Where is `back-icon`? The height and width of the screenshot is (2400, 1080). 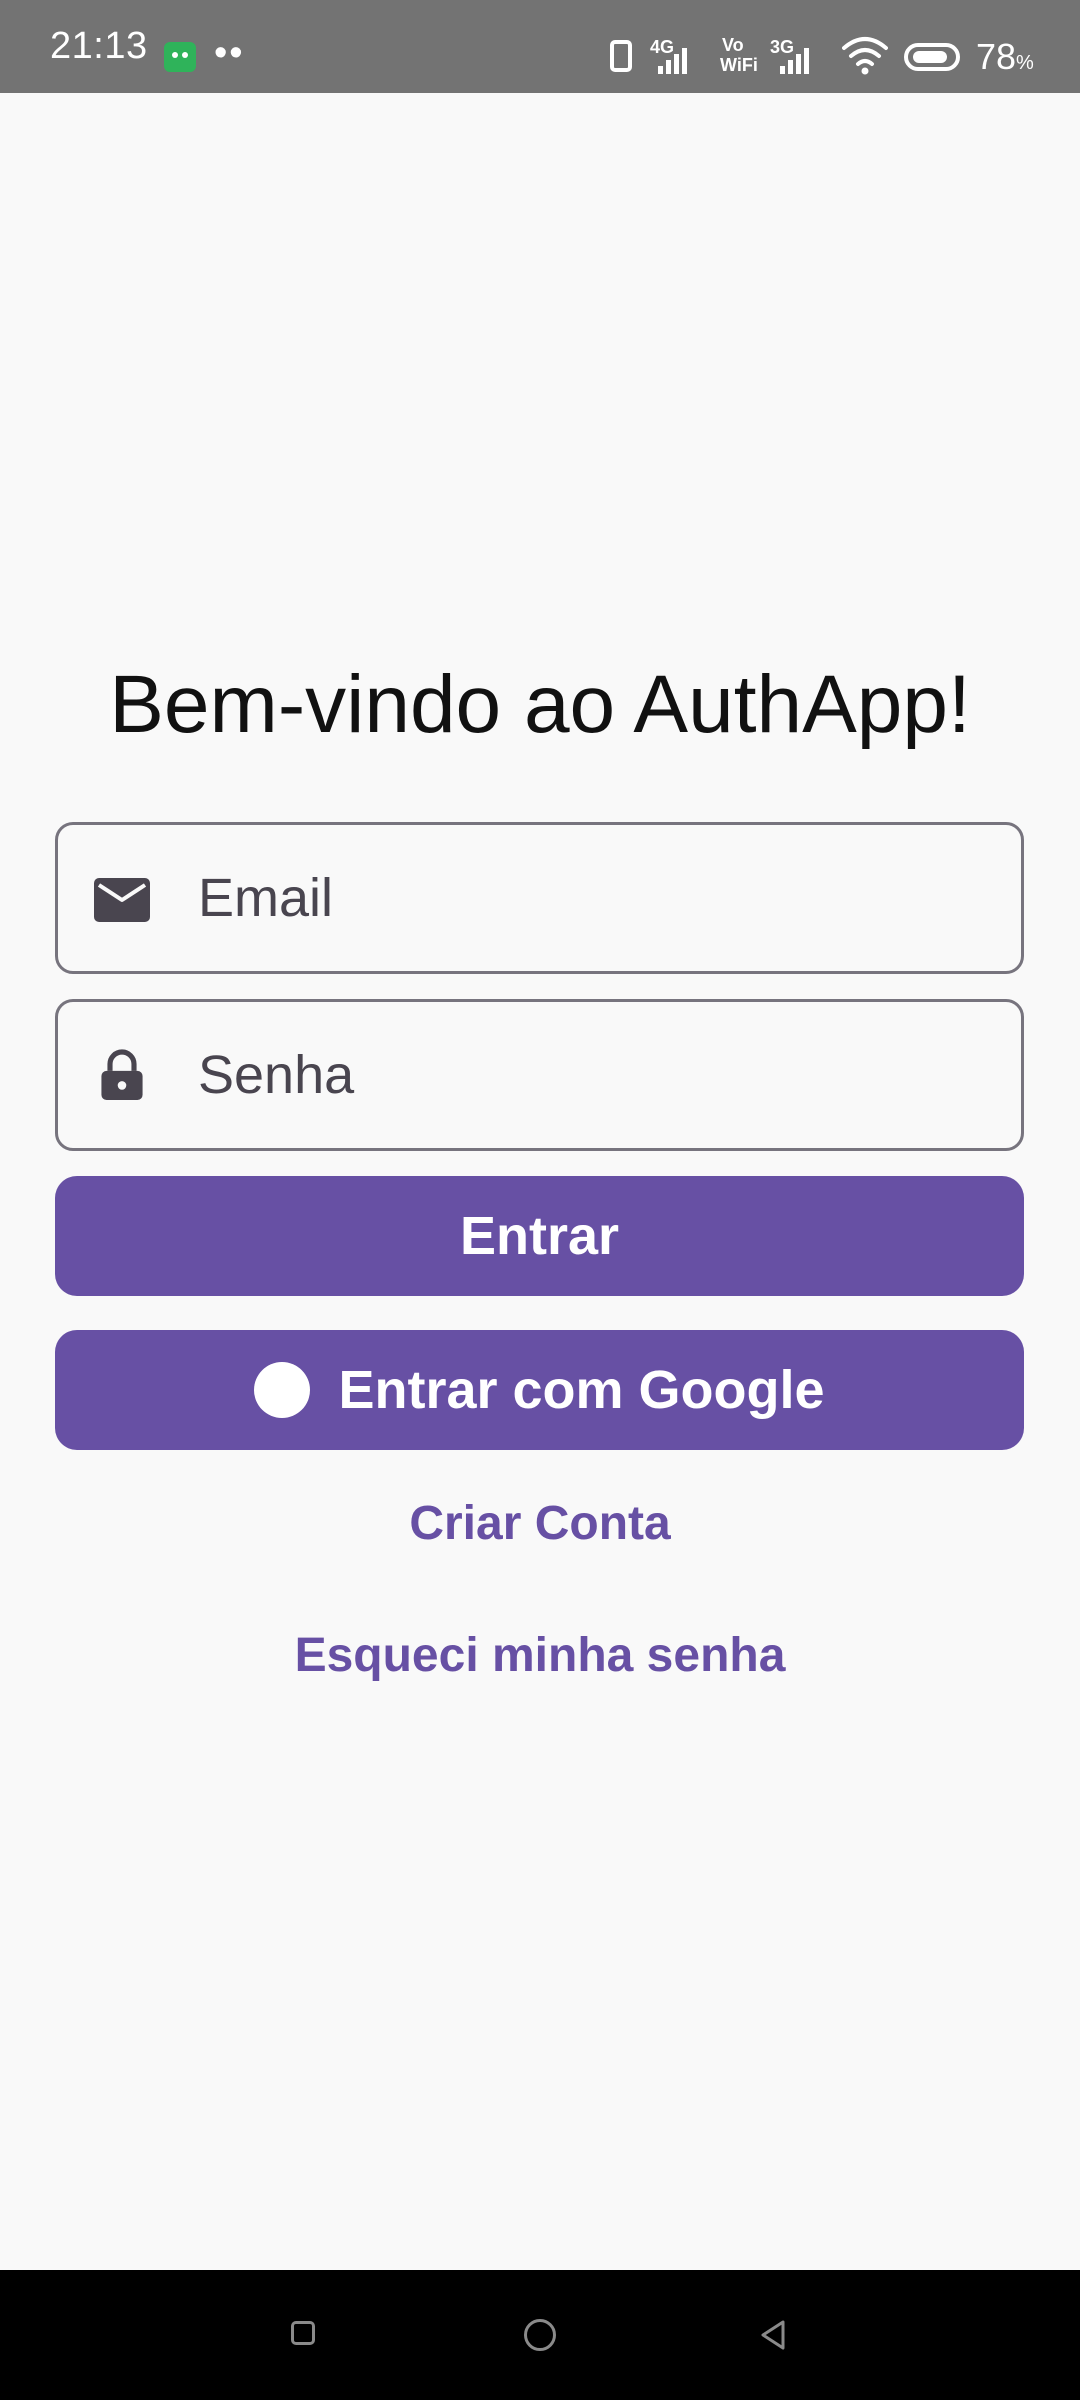
back-icon is located at coordinates (774, 2335).